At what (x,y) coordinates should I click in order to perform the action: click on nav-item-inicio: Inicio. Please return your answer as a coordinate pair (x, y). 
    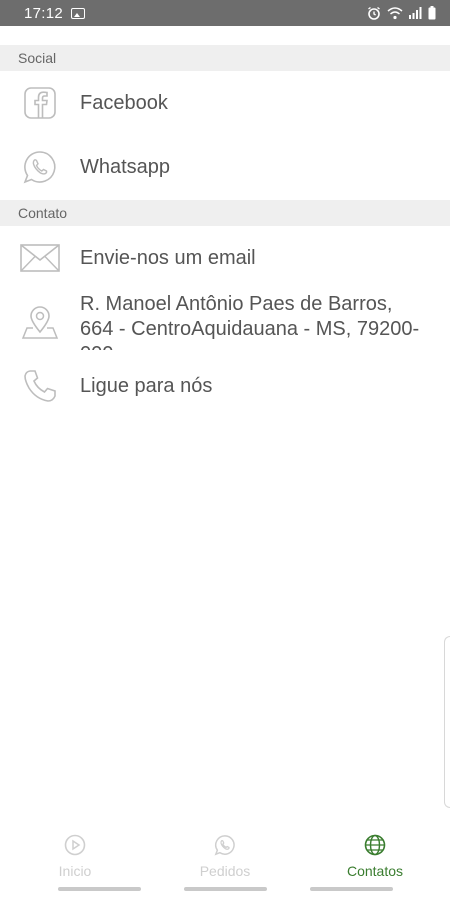
    Looking at the image, I should click on (75, 856).